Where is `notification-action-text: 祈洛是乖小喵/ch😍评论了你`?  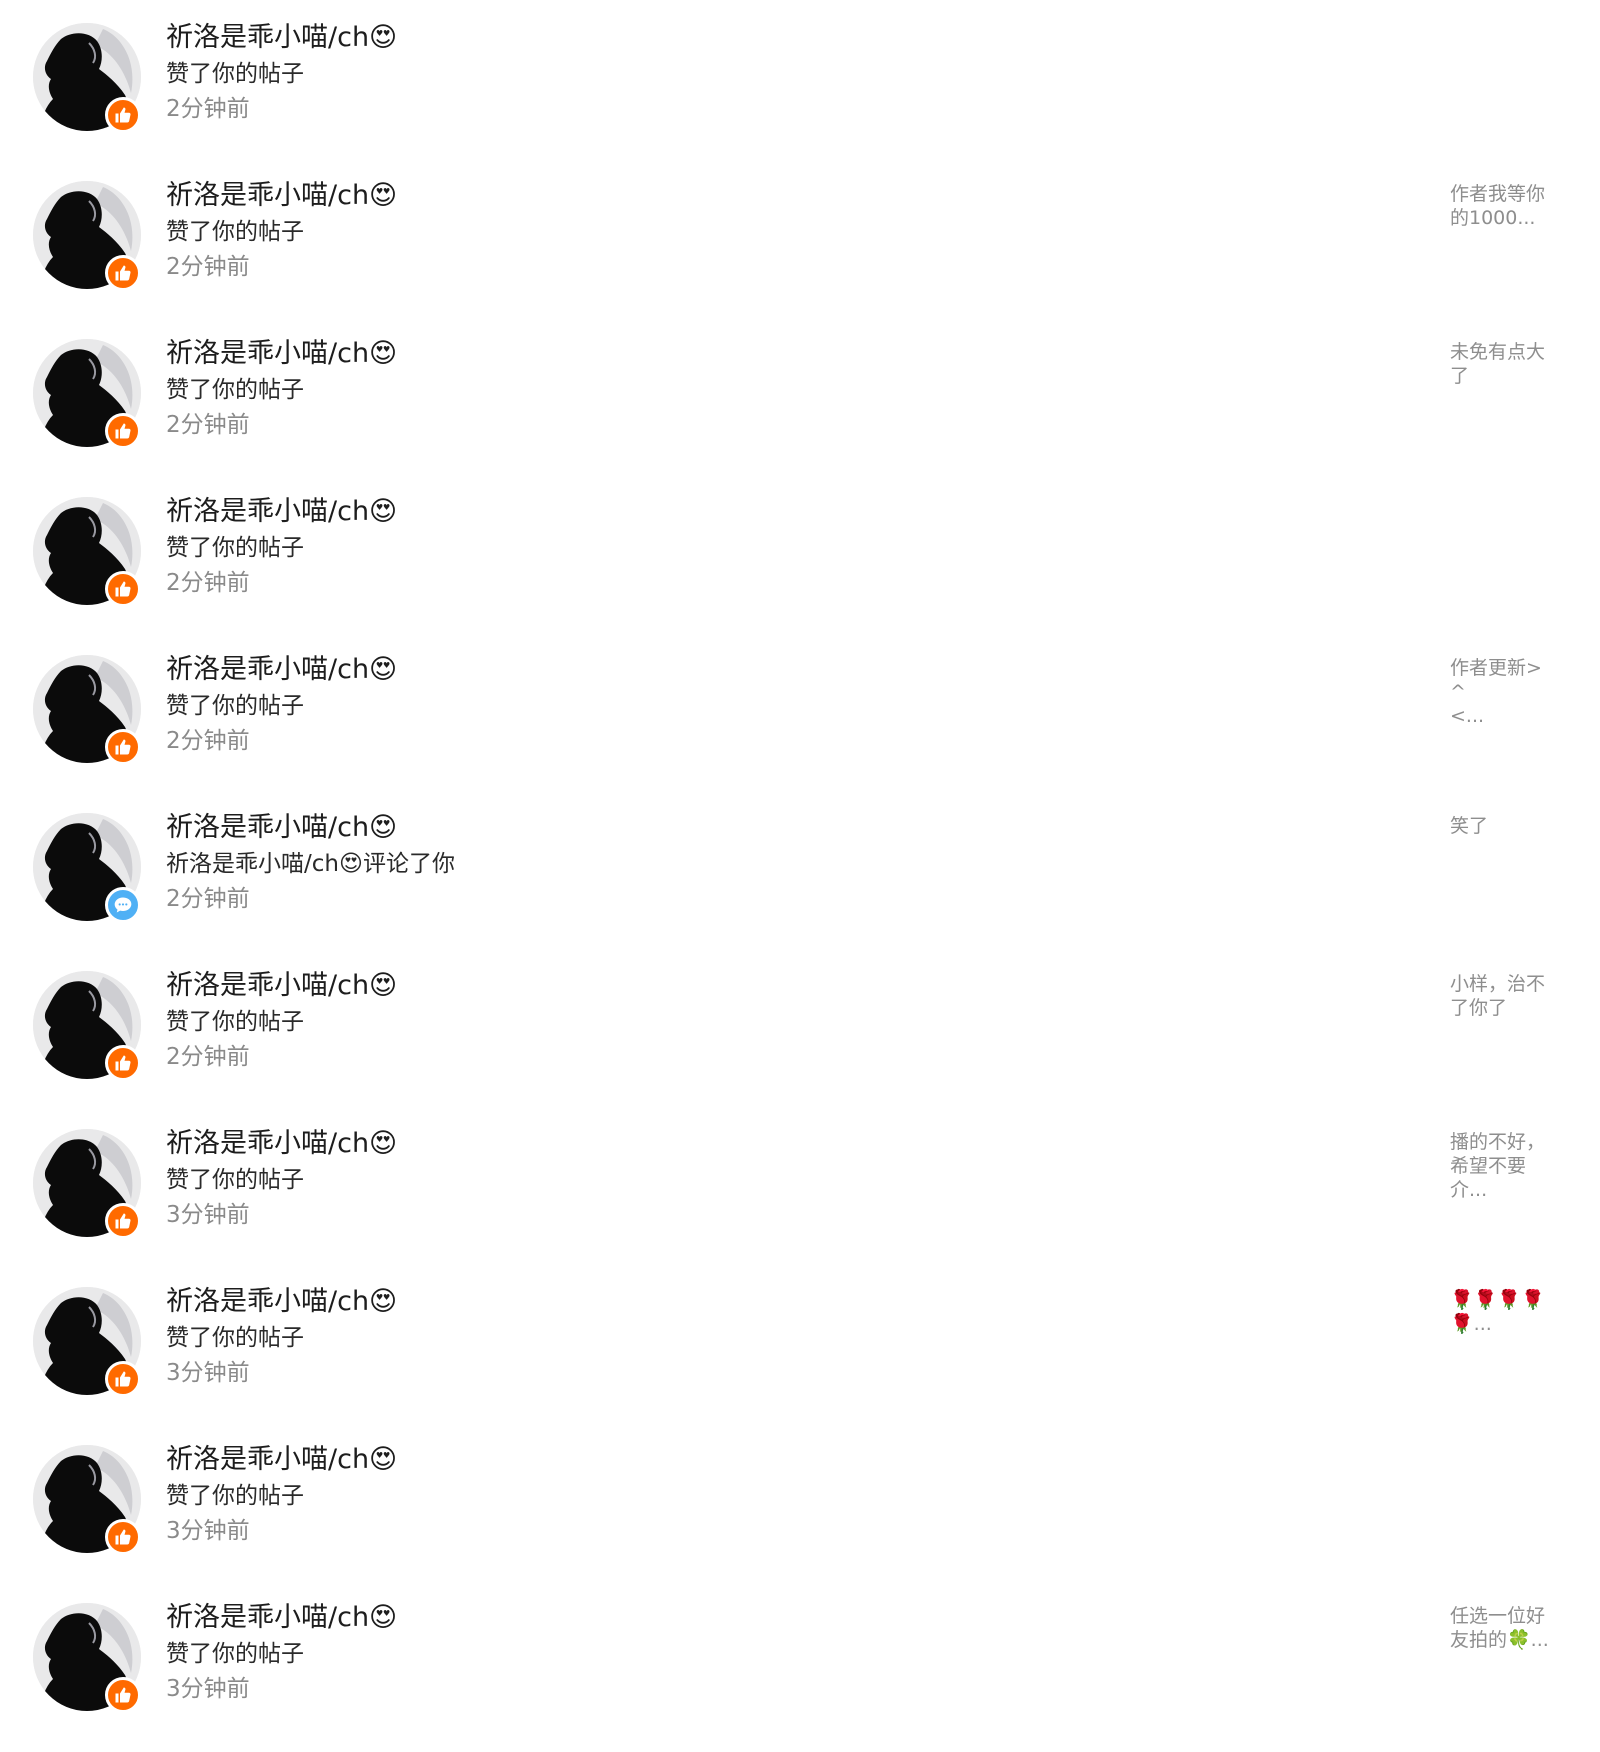
notification-action-text: 祈洛是乖小喵/ch😍评论了你 is located at coordinates (310, 864).